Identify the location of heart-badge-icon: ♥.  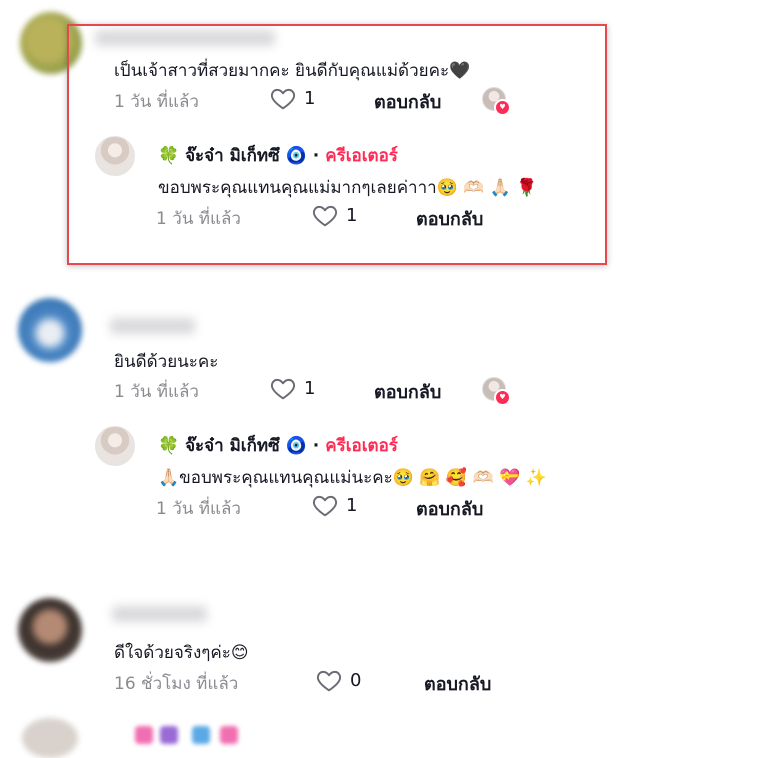
(502, 397).